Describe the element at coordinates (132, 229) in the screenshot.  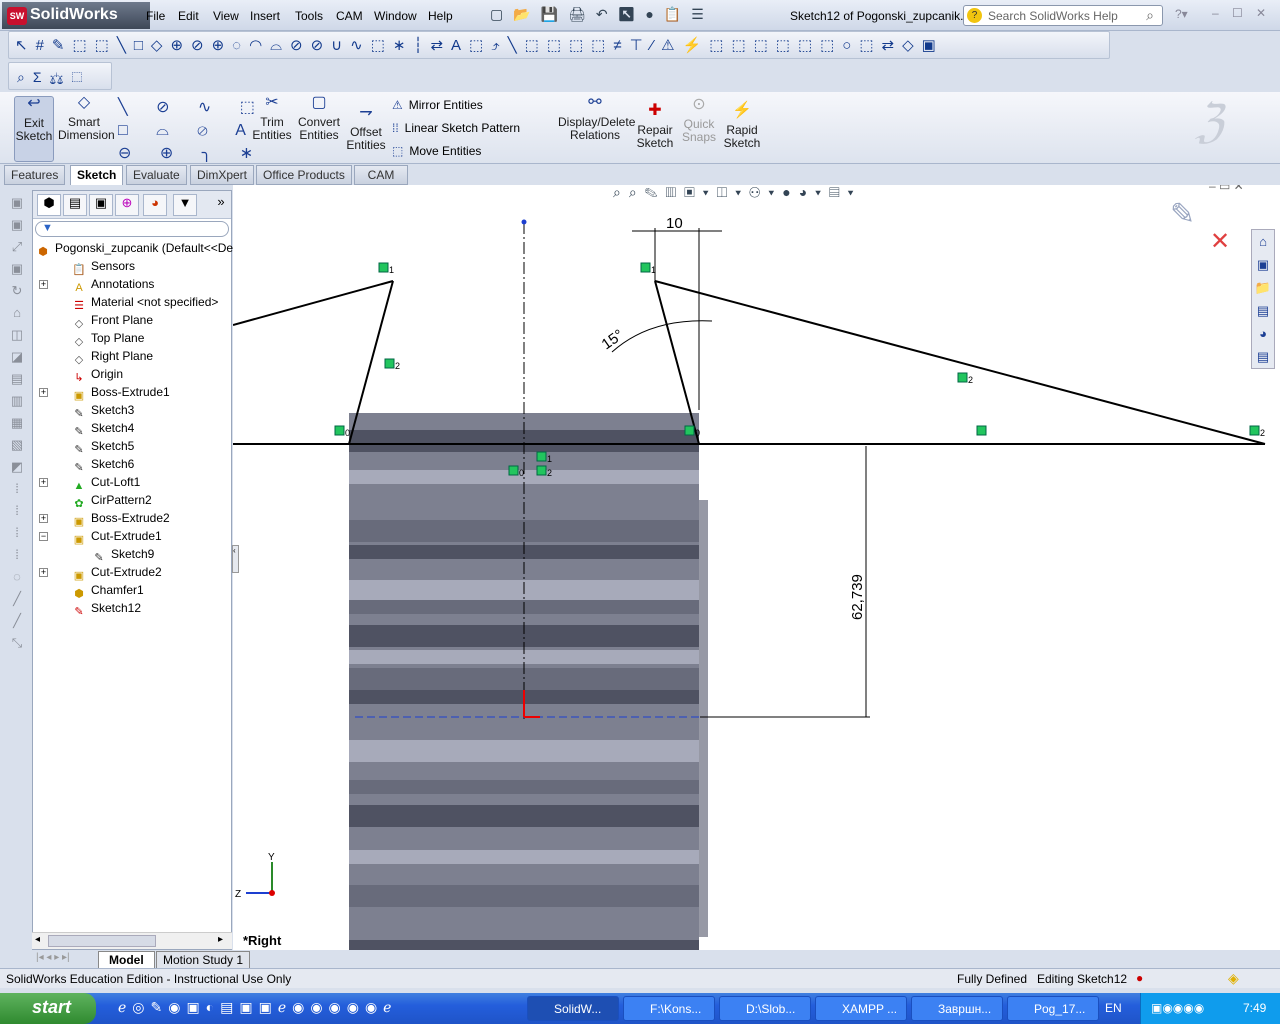
I see `tree-filter-input: ▼` at that location.